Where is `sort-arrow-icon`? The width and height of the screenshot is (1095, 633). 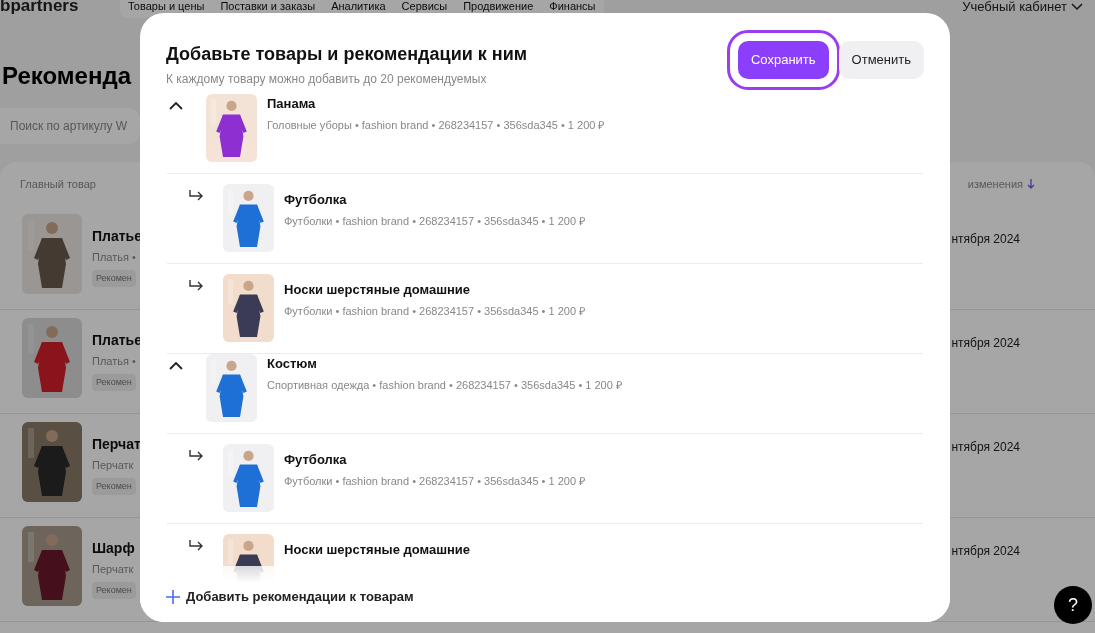
sort-arrow-icon is located at coordinates (1031, 184).